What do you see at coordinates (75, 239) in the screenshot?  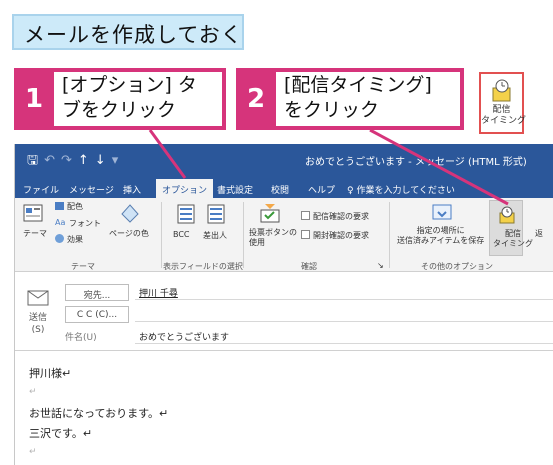 I see `effects-button: 効果` at bounding box center [75, 239].